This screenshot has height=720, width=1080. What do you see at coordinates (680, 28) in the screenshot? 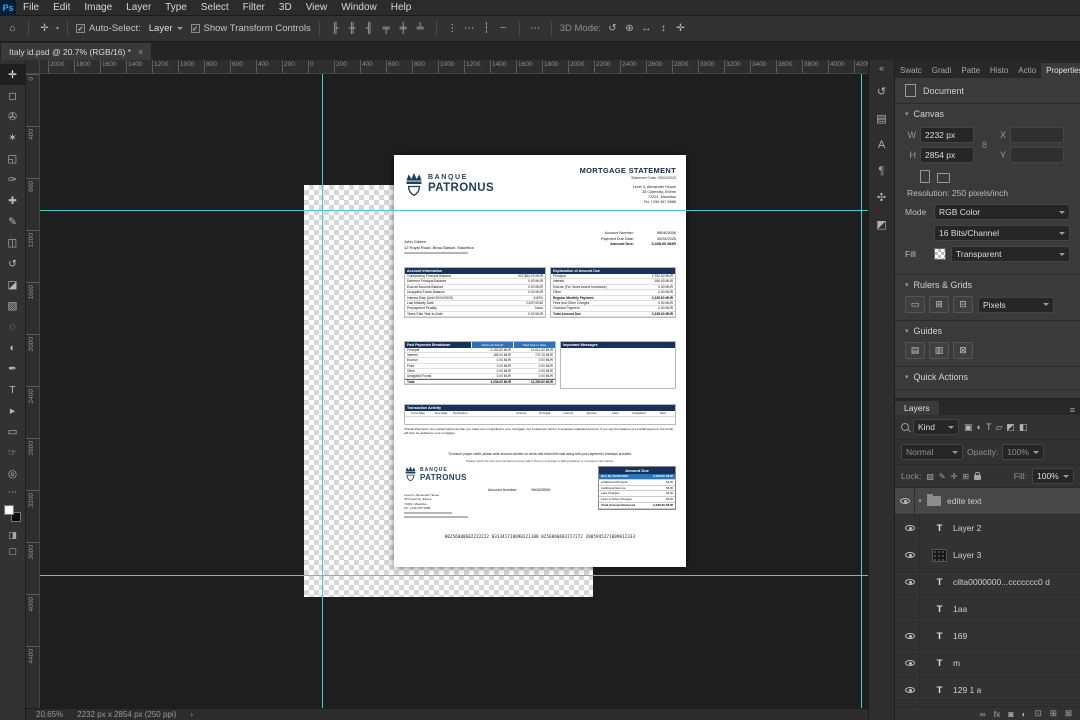
I see `scale-3d-icon: ✛` at bounding box center [680, 28].